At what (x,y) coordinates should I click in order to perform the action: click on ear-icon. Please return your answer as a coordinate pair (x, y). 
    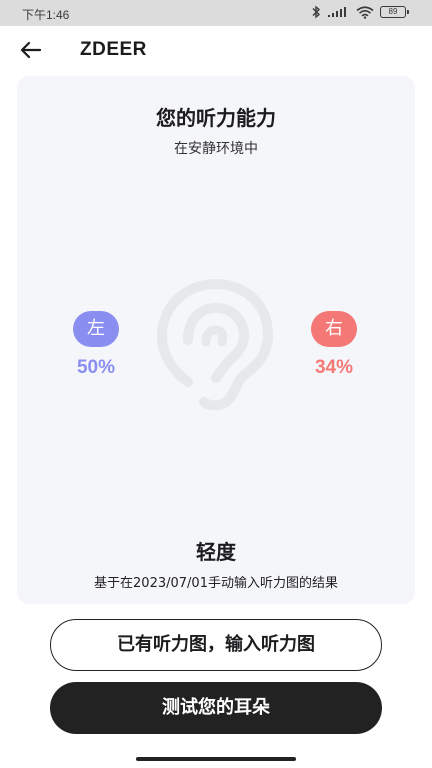
    Looking at the image, I should click on (215, 344).